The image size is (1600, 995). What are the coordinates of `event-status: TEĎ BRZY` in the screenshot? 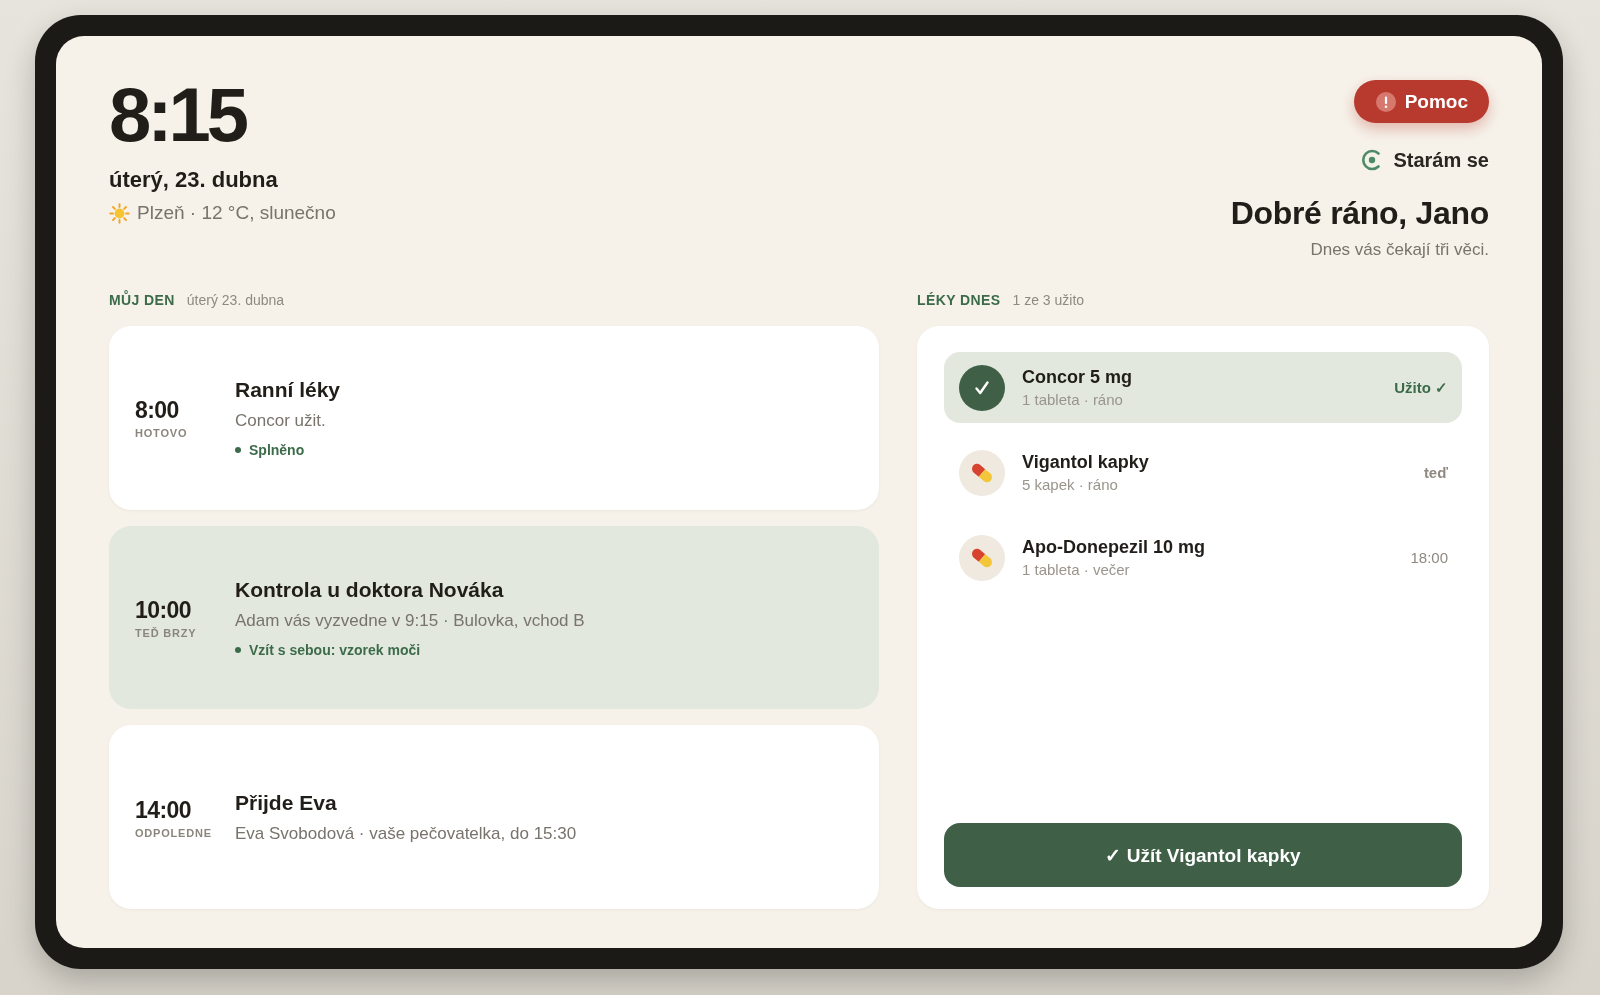 It's located at (166, 633).